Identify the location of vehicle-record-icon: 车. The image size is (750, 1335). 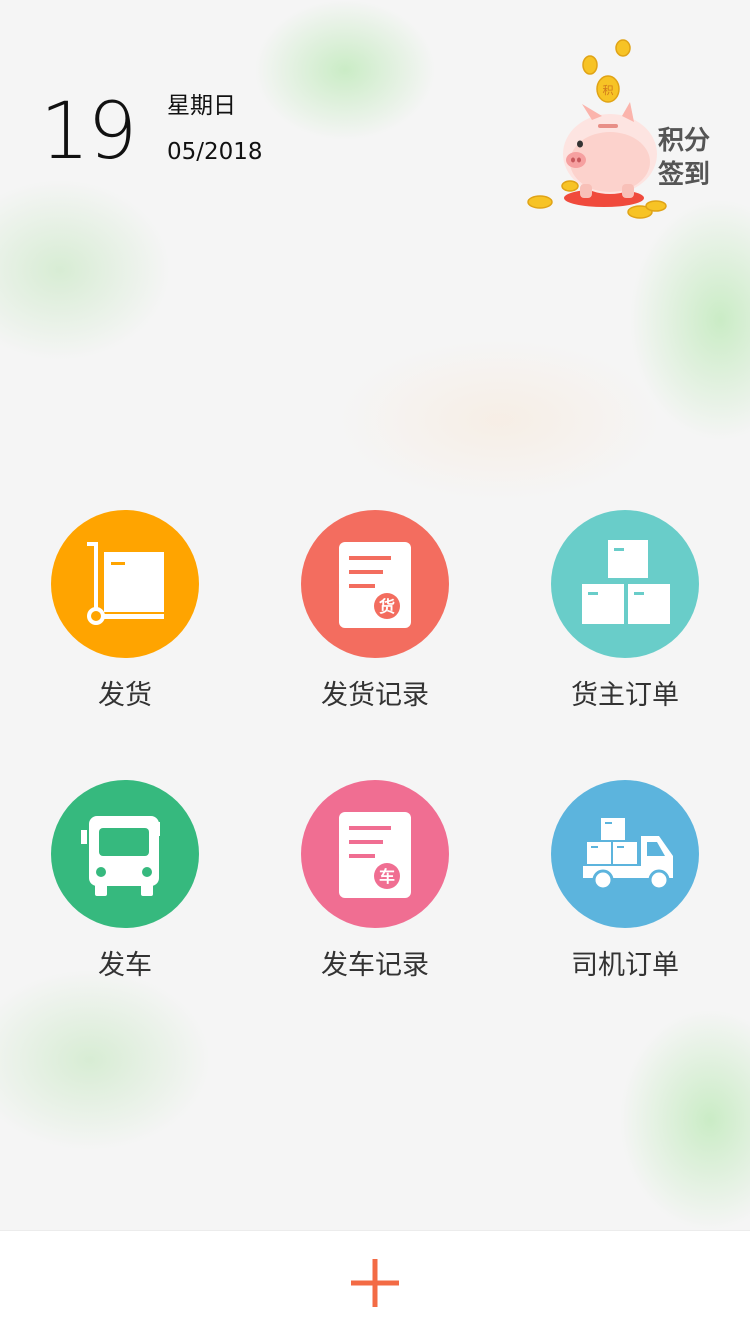
(375, 855).